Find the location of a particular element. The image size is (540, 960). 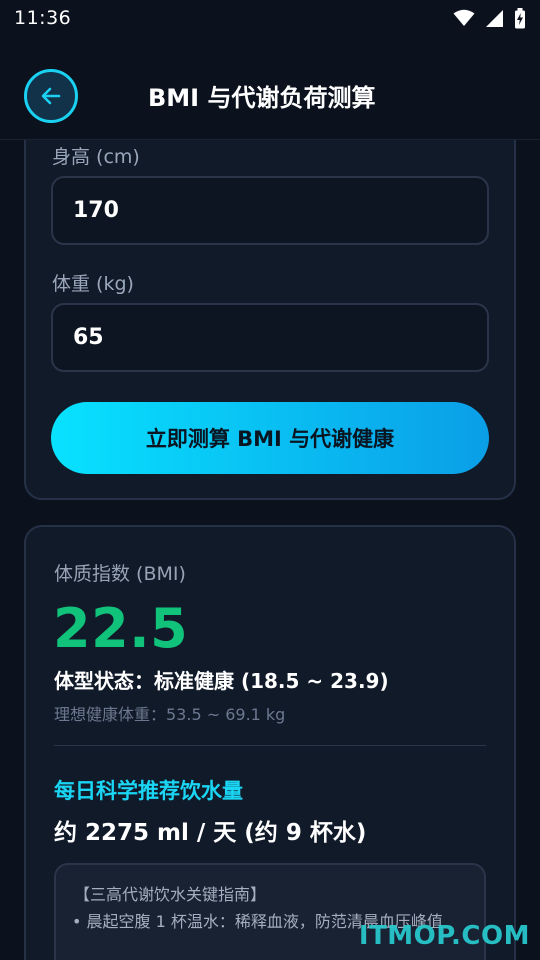

water-amount: 约 2275 ml / 天 (约 9 杯水) is located at coordinates (210, 833).